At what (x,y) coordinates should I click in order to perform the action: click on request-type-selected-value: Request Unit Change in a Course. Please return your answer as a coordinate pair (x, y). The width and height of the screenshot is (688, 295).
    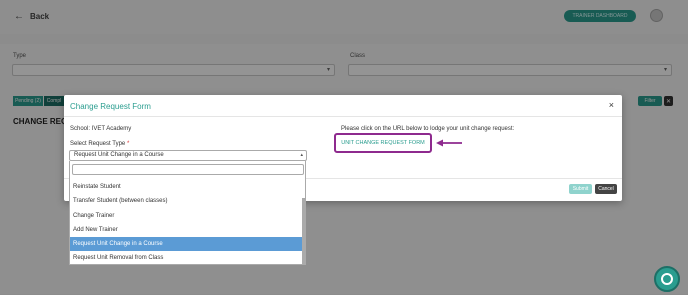
    Looking at the image, I should click on (119, 155).